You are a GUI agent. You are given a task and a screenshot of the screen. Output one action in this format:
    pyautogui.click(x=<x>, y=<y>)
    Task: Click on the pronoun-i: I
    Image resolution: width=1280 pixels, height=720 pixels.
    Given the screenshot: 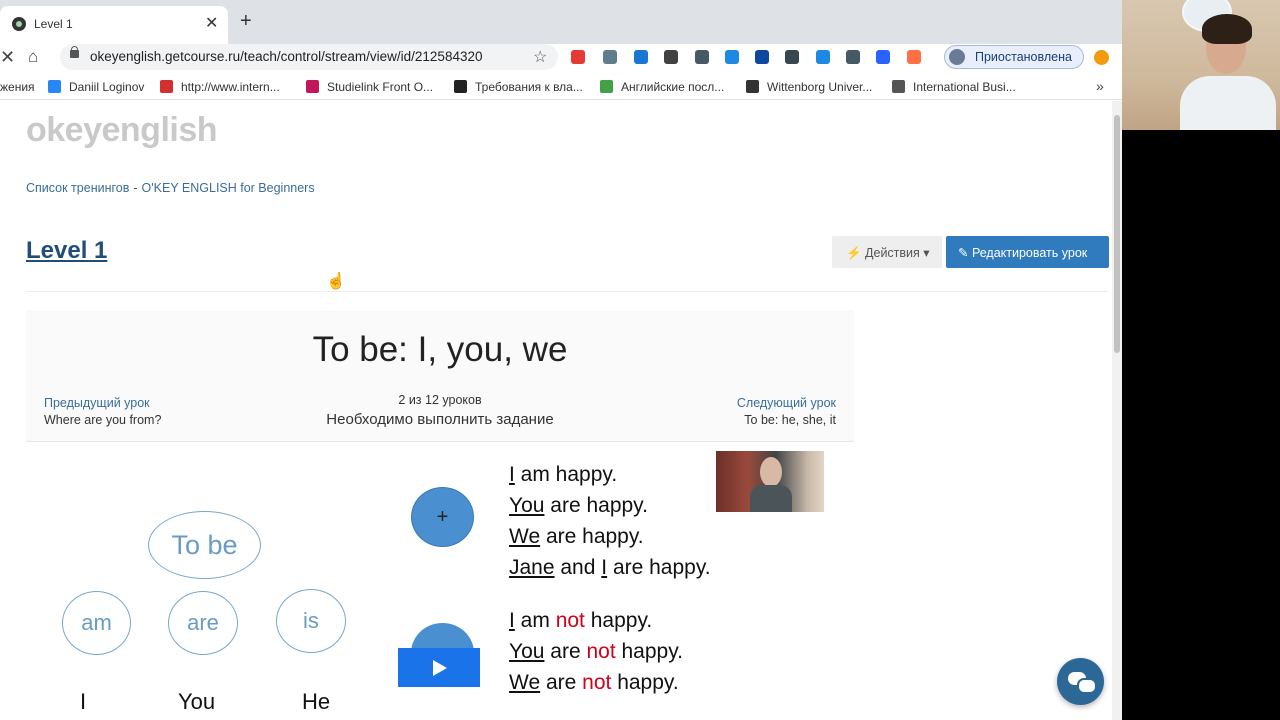 What is the action you would take?
    pyautogui.click(x=83, y=701)
    